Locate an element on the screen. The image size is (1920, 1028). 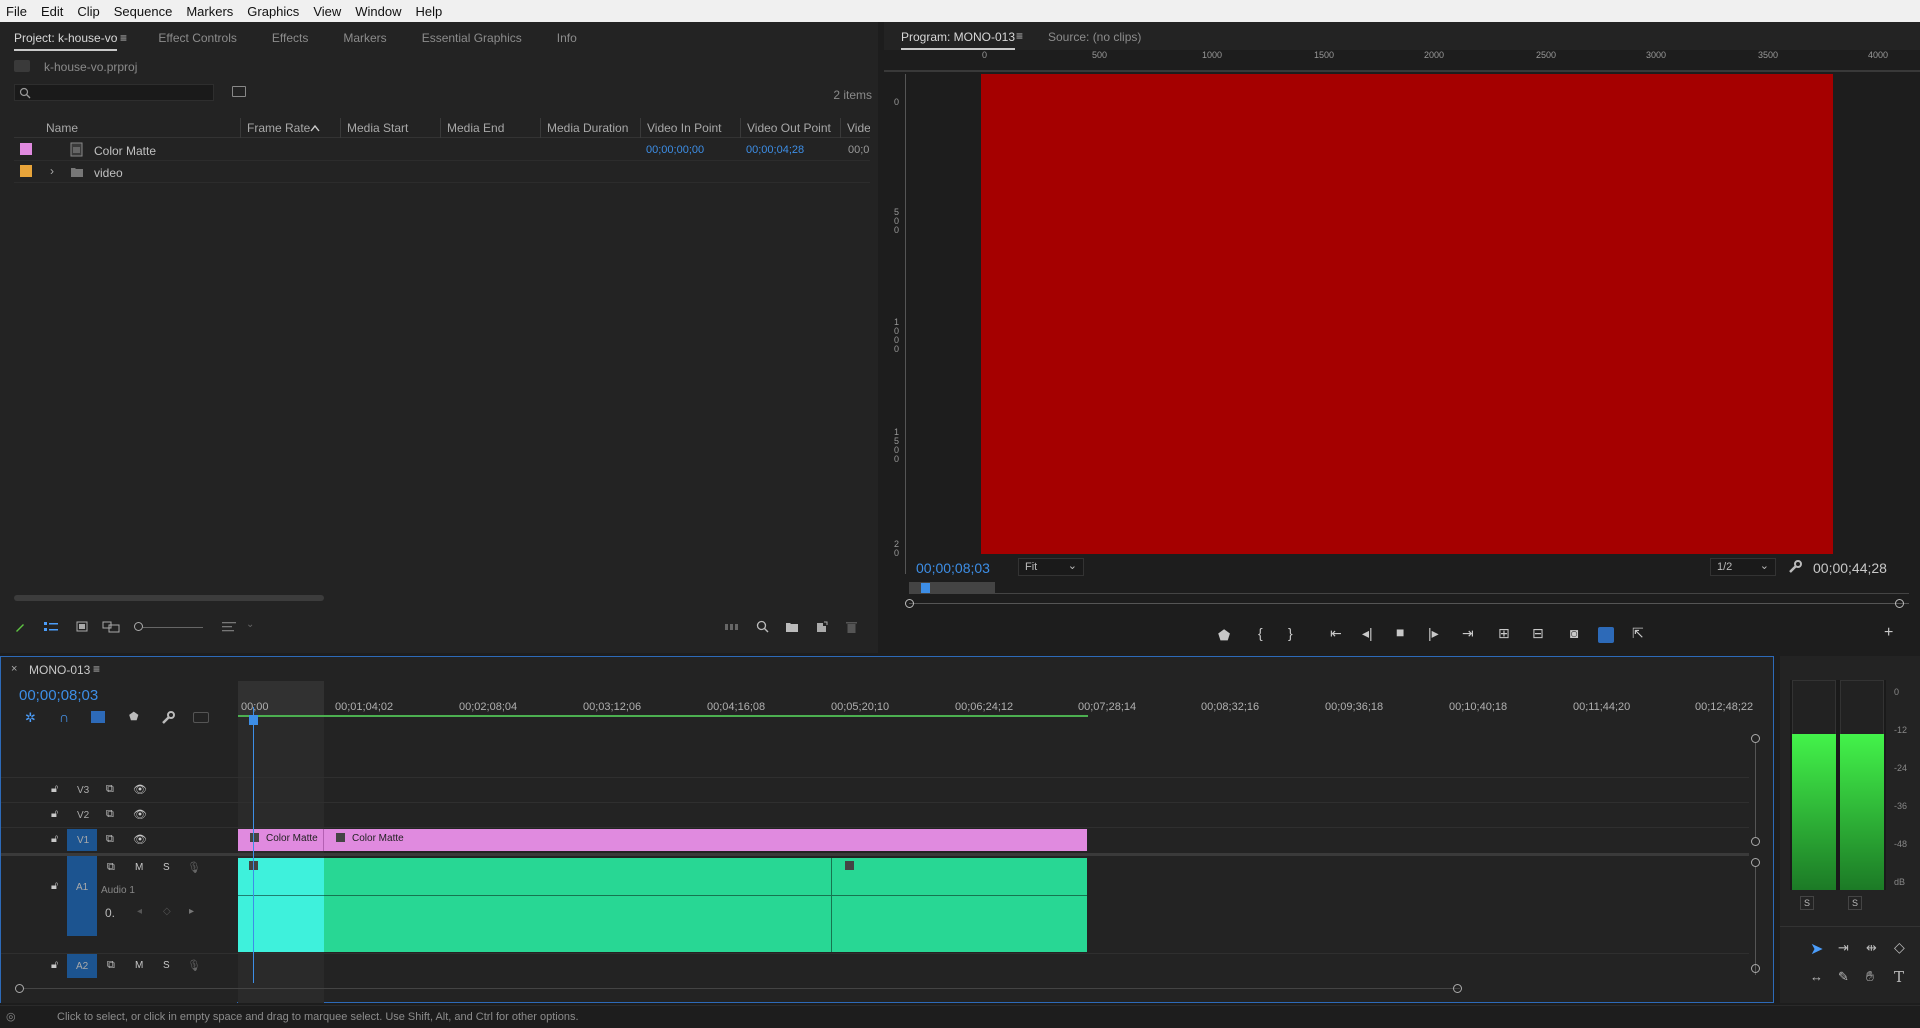
selection-tool-icon: ➤ is located at coordinates (1816, 949).